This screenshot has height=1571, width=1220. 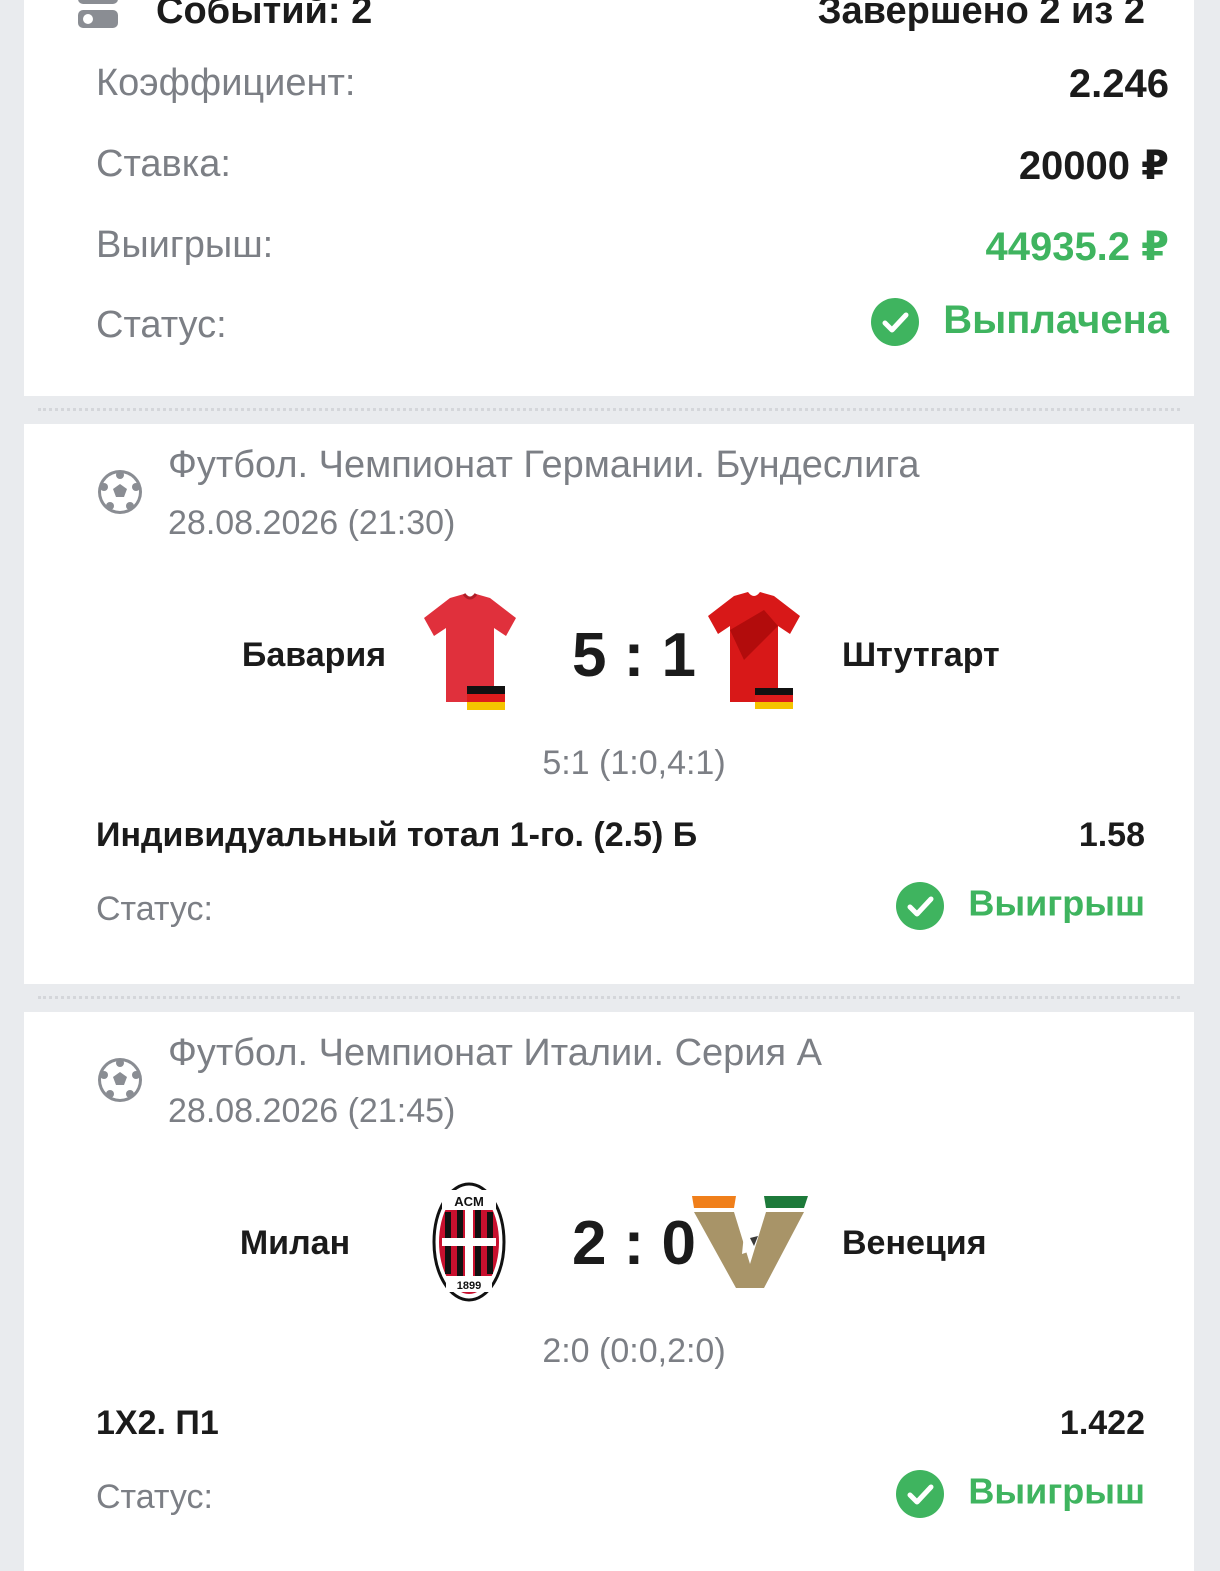 I want to click on away-team: Венеция, so click(x=914, y=1243).